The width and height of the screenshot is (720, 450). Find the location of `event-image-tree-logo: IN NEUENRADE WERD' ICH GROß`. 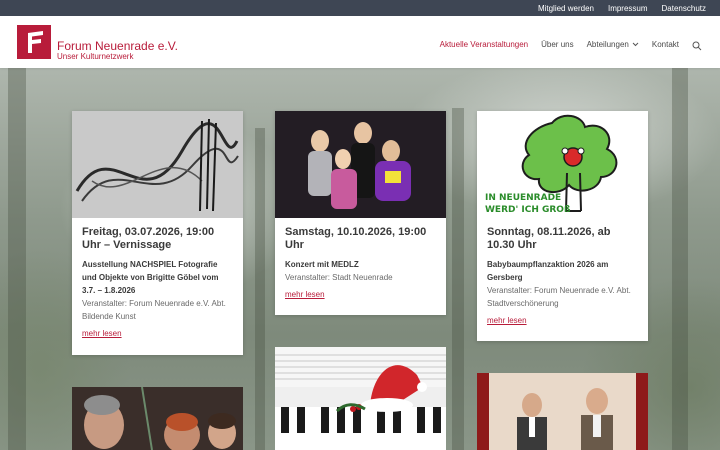

event-image-tree-logo: IN NEUENRADE WERD' ICH GROß is located at coordinates (562, 164).